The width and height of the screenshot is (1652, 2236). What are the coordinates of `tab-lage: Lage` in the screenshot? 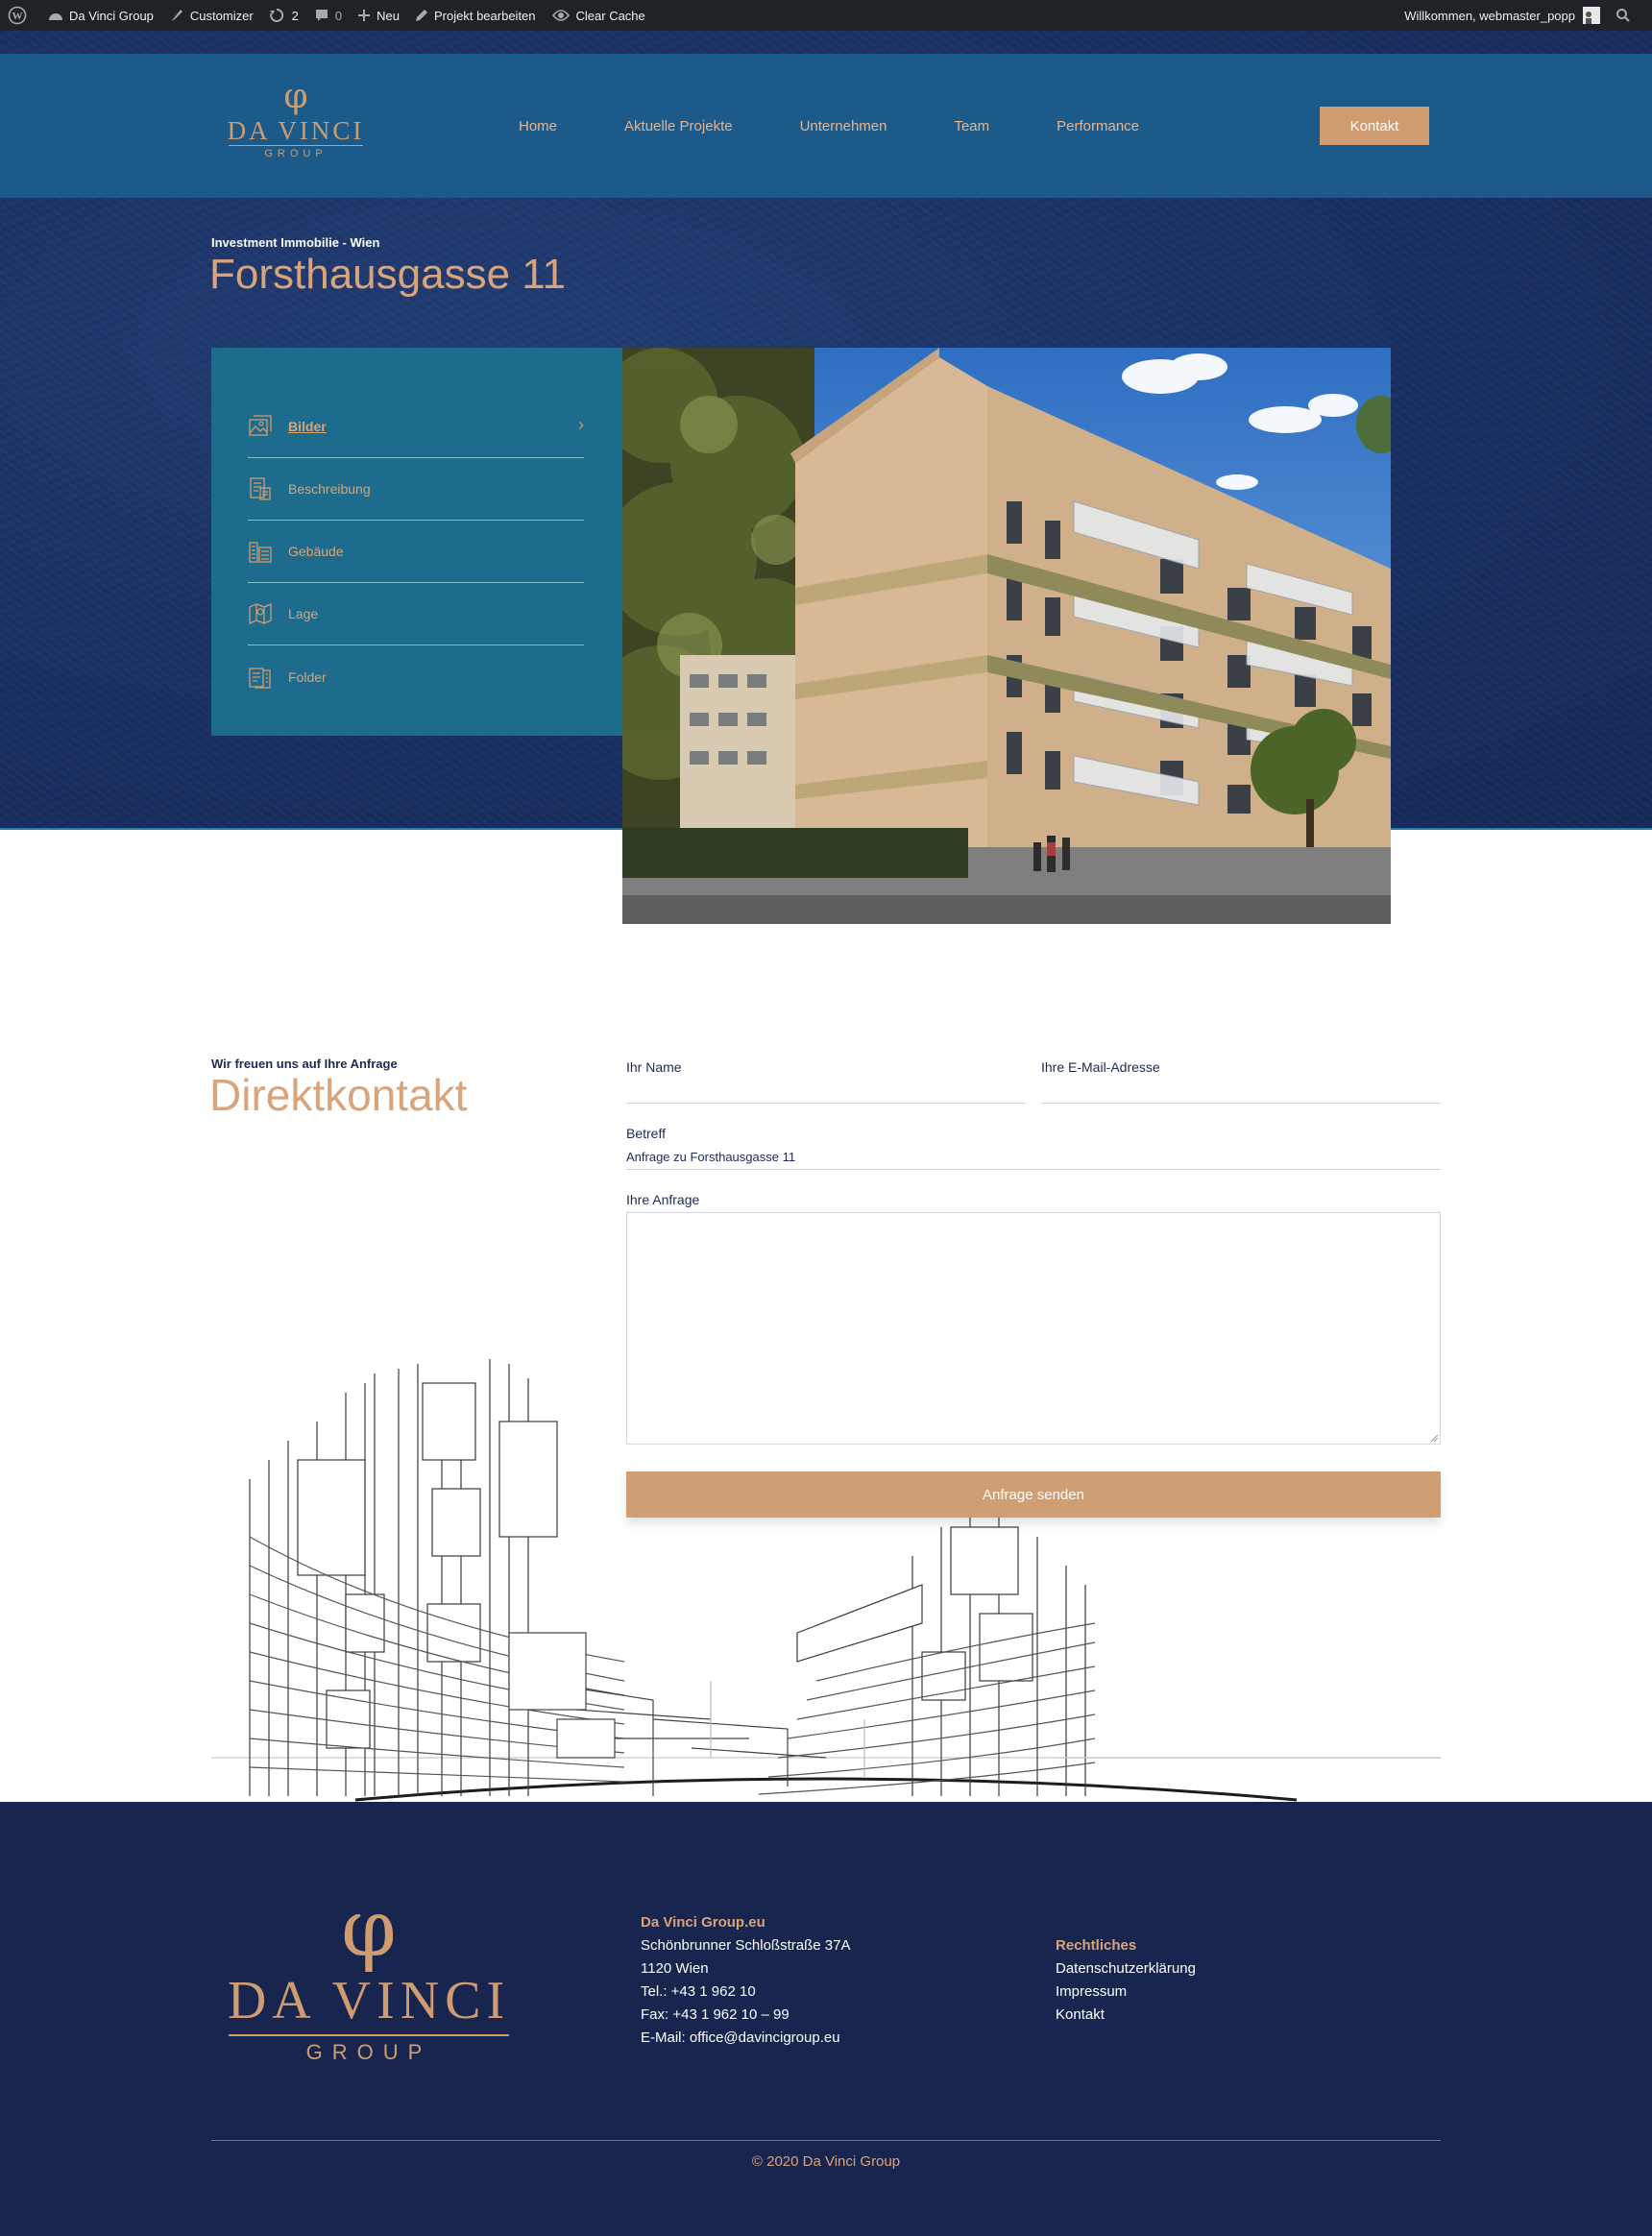 It's located at (416, 614).